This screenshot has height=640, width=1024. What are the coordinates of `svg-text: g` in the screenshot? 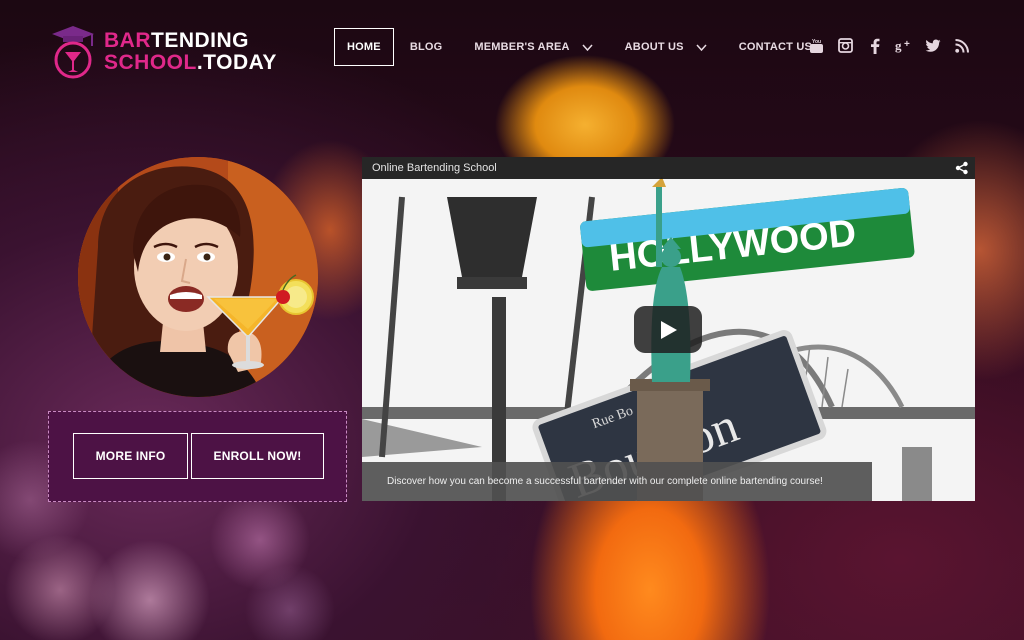 It's located at (898, 45).